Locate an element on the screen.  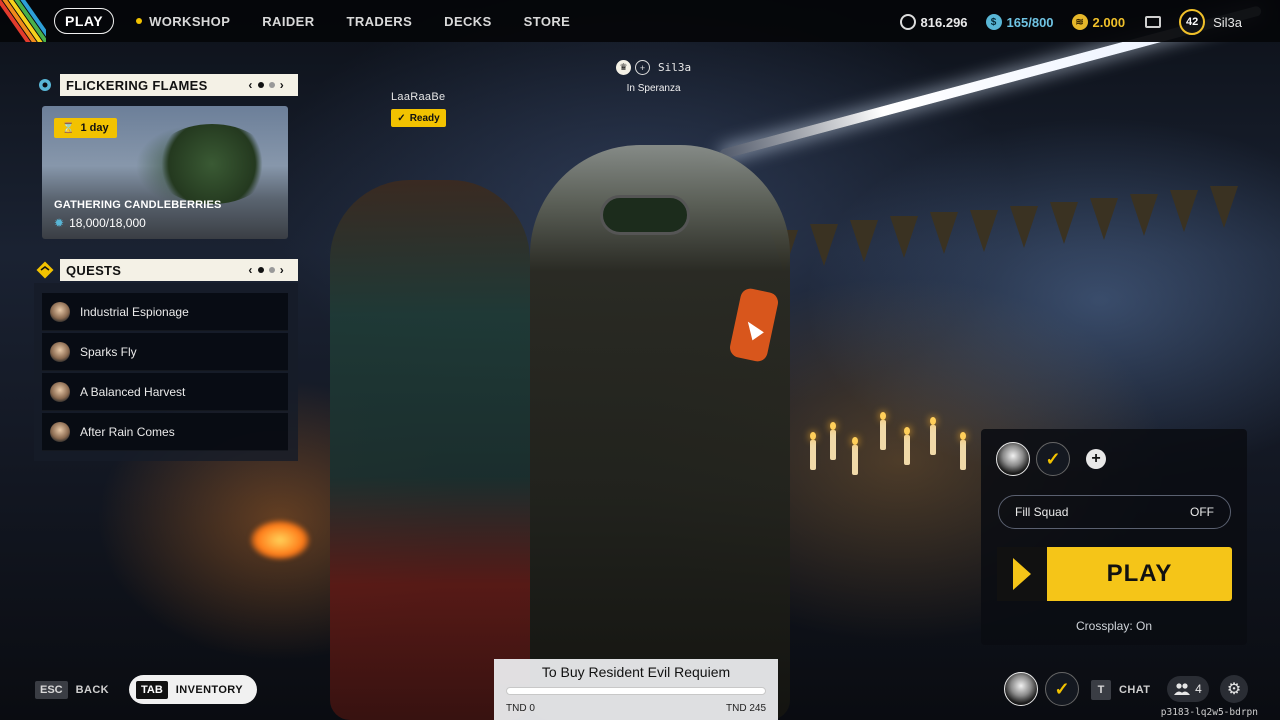
friends-icon is located at coordinates (1182, 689).